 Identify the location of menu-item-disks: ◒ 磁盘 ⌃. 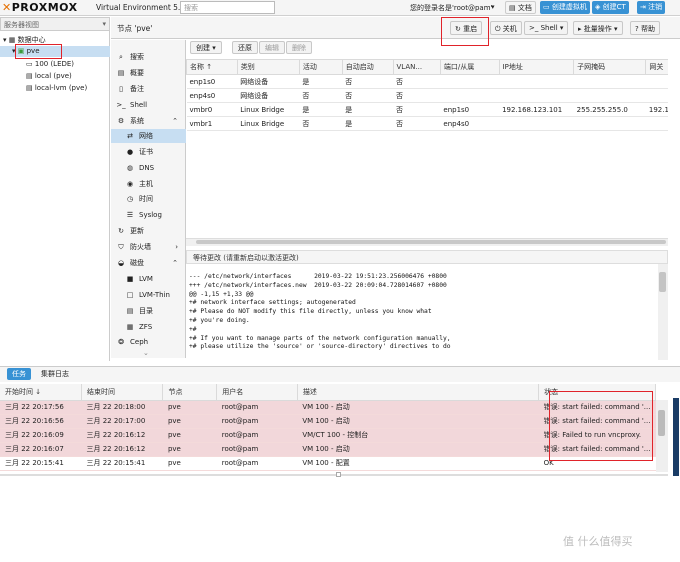
(148, 263).